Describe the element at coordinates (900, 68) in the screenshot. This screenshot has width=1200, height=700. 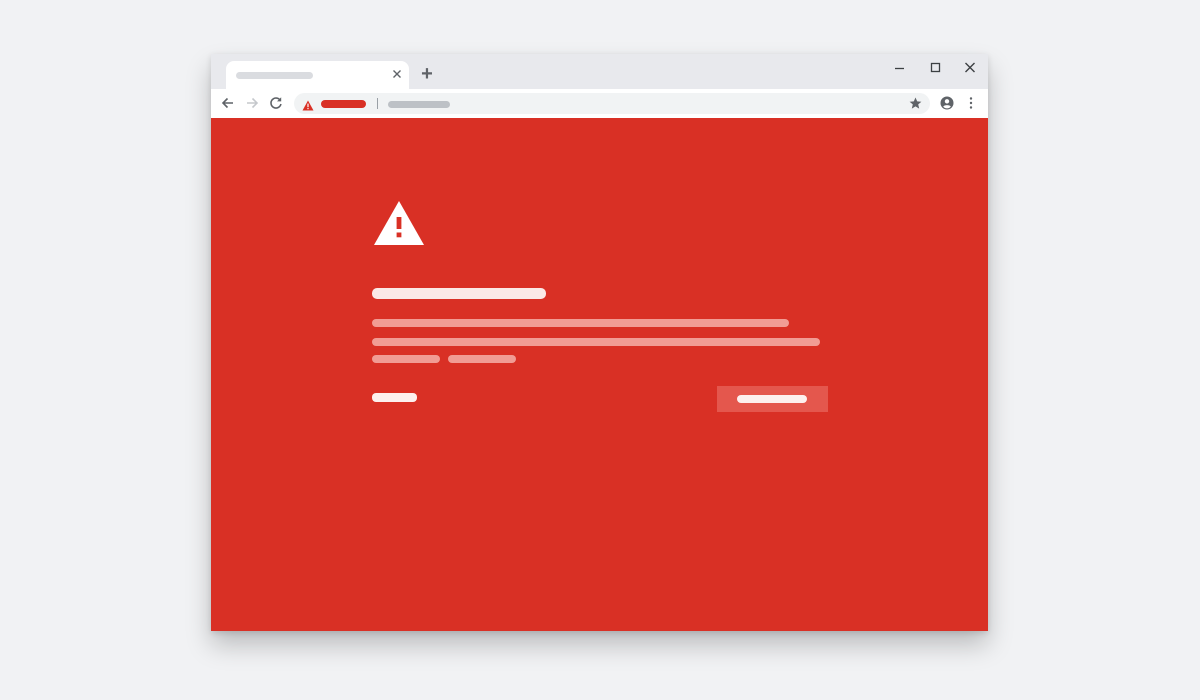
I see `minimize-icon` at that location.